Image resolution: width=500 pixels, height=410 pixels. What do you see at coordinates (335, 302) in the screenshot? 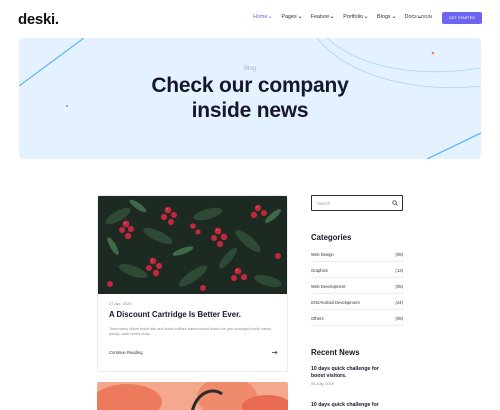
I see `category-name: IOS/Android Development` at bounding box center [335, 302].